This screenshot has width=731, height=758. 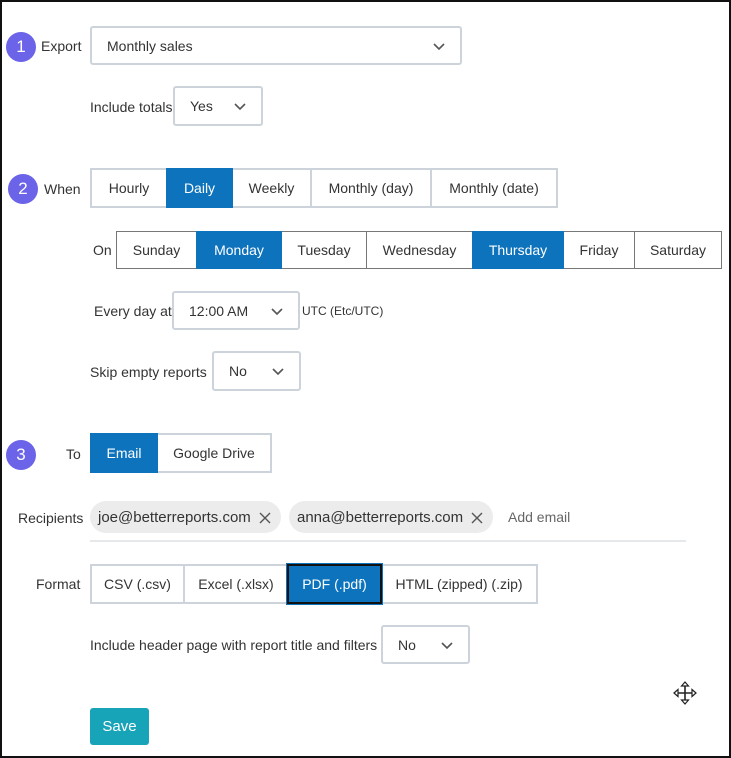 What do you see at coordinates (236, 584) in the screenshot?
I see `format-excel-button: Excel (.xlsx)` at bounding box center [236, 584].